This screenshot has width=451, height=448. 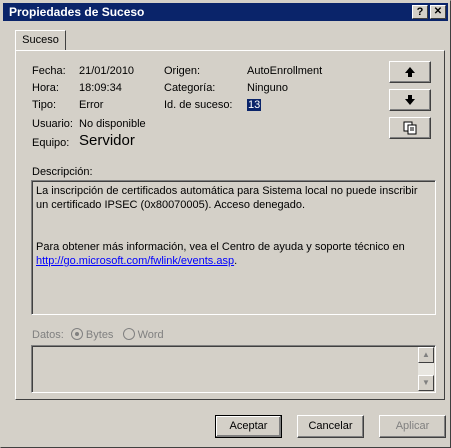 What do you see at coordinates (49, 71) in the screenshot?
I see `fecha-label: Fecha:` at bounding box center [49, 71].